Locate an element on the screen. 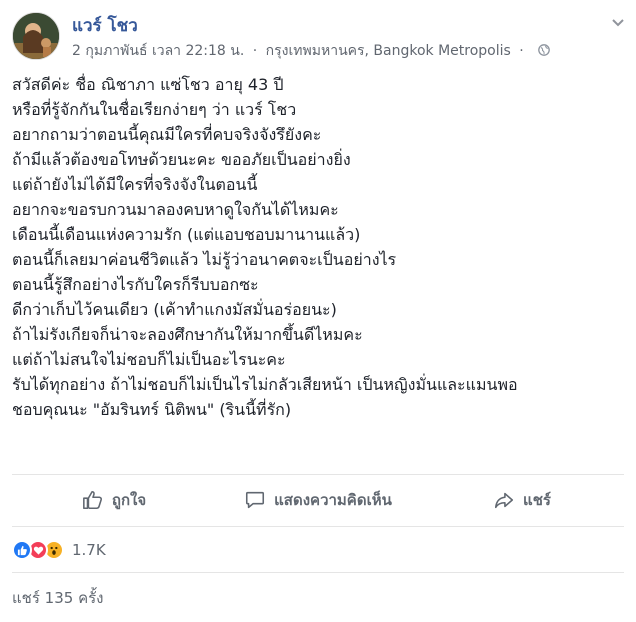 The width and height of the screenshot is (636, 622). thumbs-up-icon is located at coordinates (92, 500).